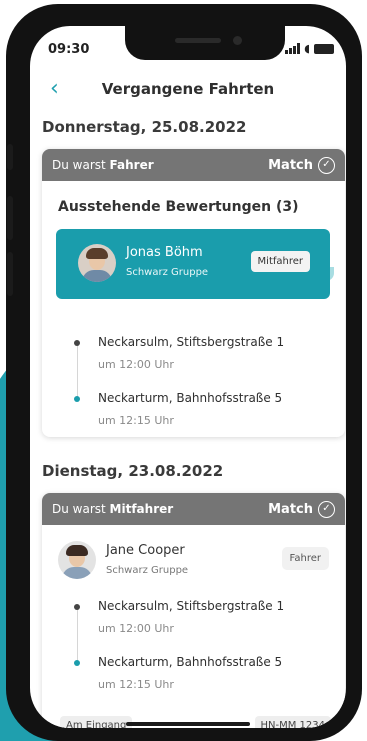 The image size is (367, 741). Describe the element at coordinates (145, 550) in the screenshot. I see `person-name: Jane Cooper` at that location.